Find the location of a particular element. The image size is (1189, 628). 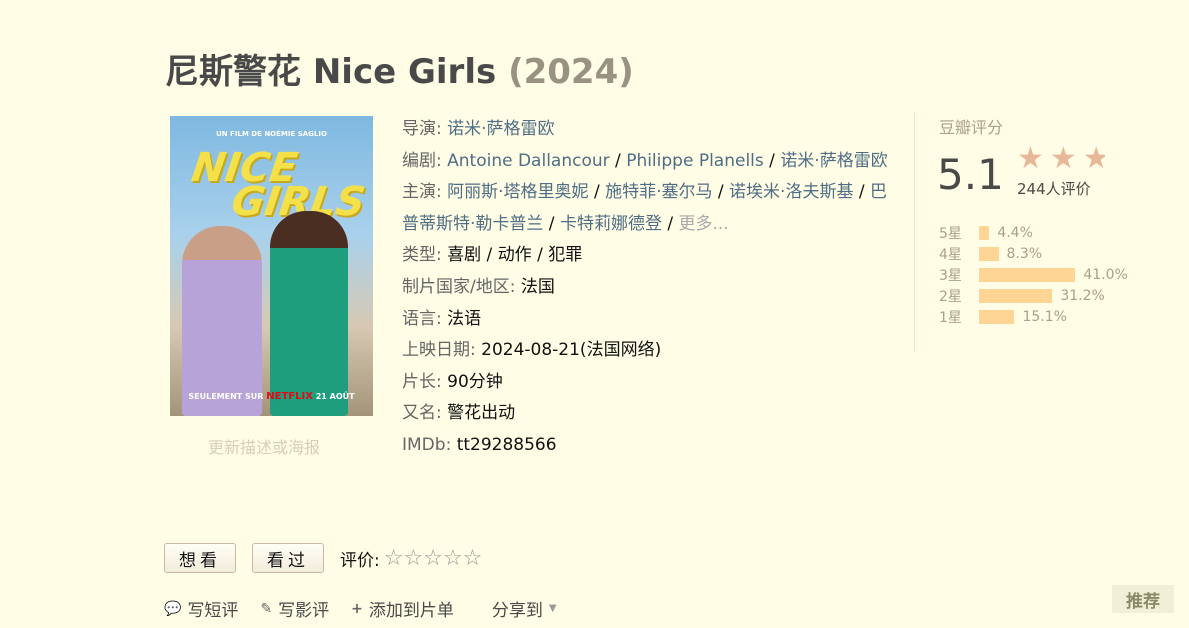

cast-link: 诺埃米·洛夫斯基 is located at coordinates (791, 192).